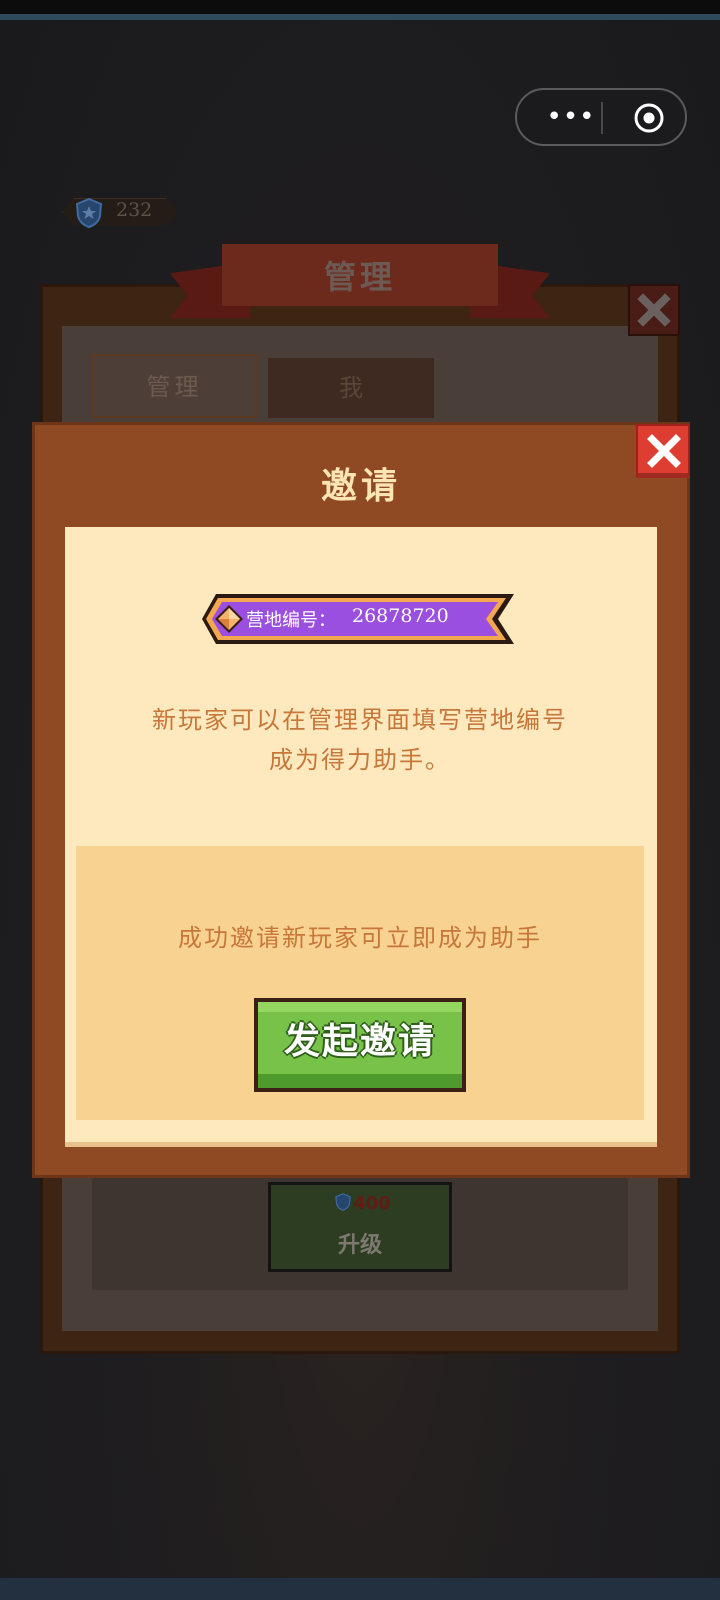 Image resolution: width=720 pixels, height=1600 pixels. I want to click on invite-note: 成功邀请新玩家可立即成为助手, so click(360, 938).